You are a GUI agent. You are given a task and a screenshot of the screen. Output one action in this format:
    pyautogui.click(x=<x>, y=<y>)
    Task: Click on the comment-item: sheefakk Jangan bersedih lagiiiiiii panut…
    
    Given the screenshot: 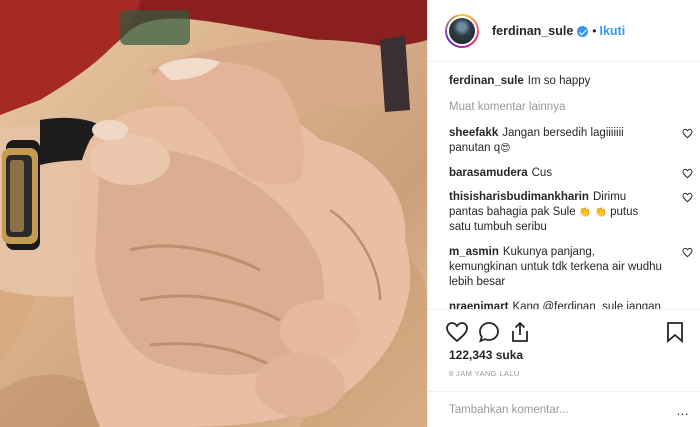 What is the action you would take?
    pyautogui.click(x=571, y=141)
    